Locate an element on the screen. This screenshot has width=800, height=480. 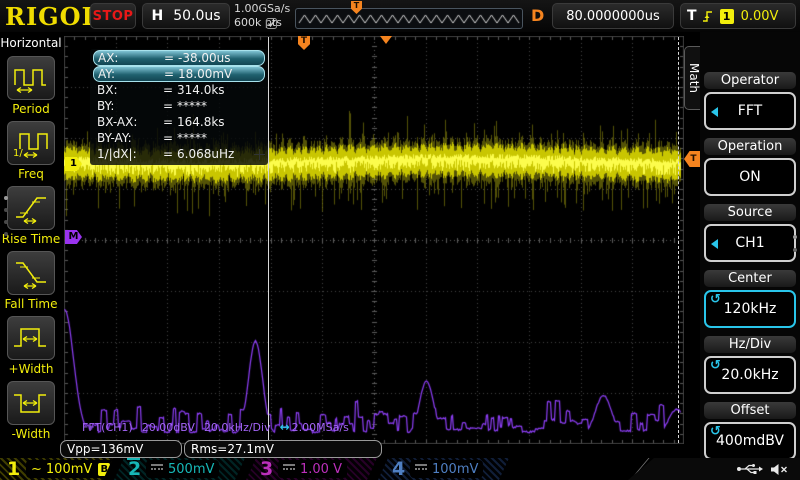
fall-time-icon is located at coordinates (31, 275).